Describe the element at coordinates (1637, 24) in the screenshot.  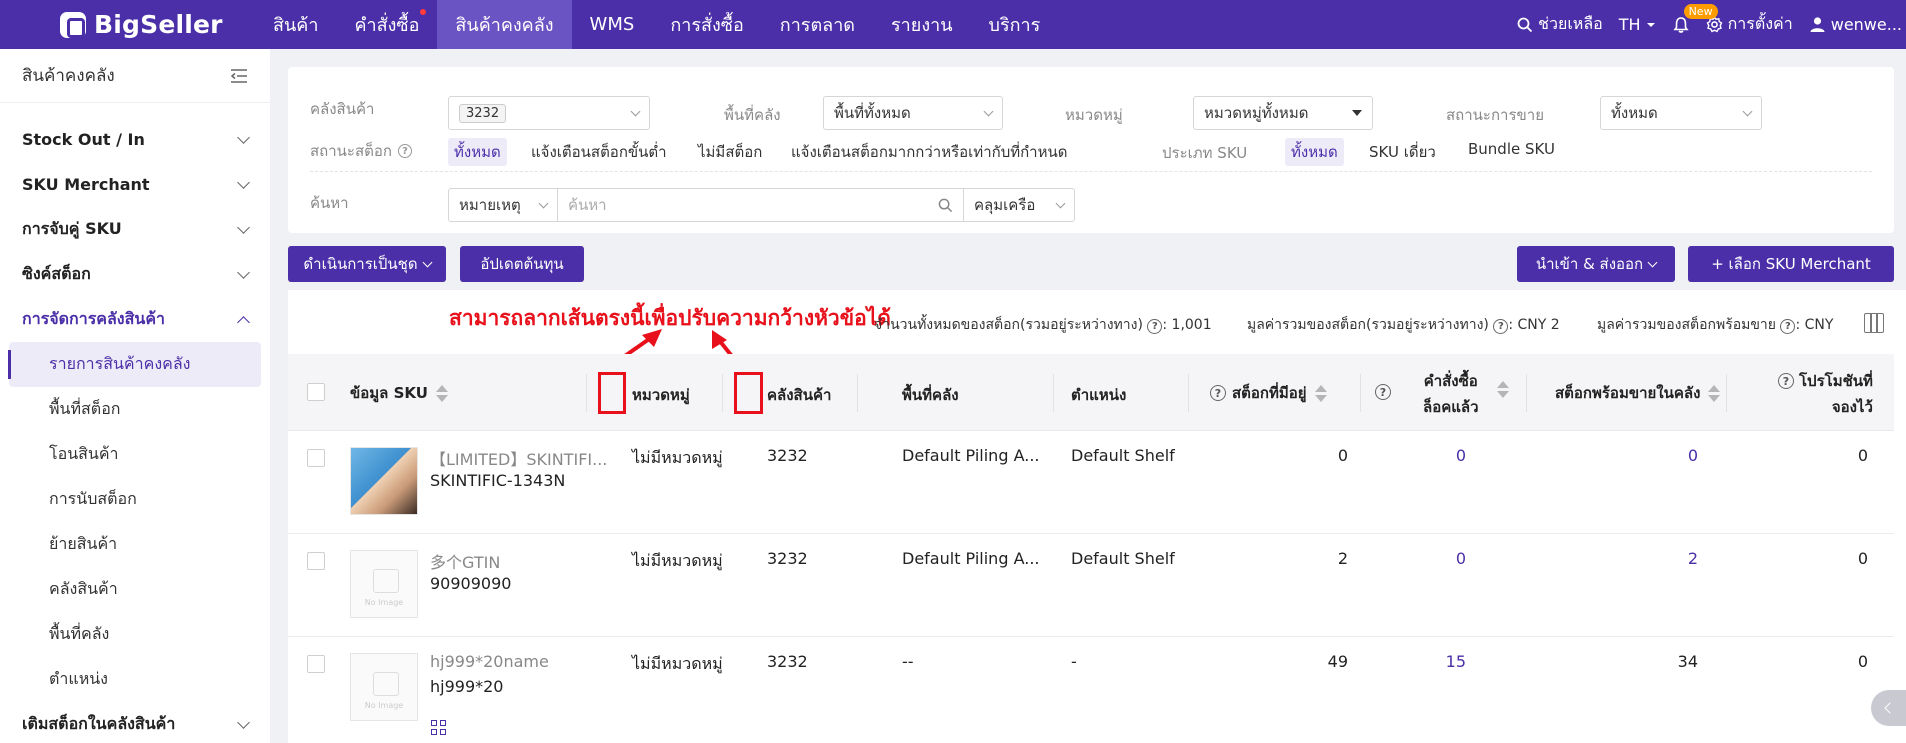
I see `language-select: TH` at that location.